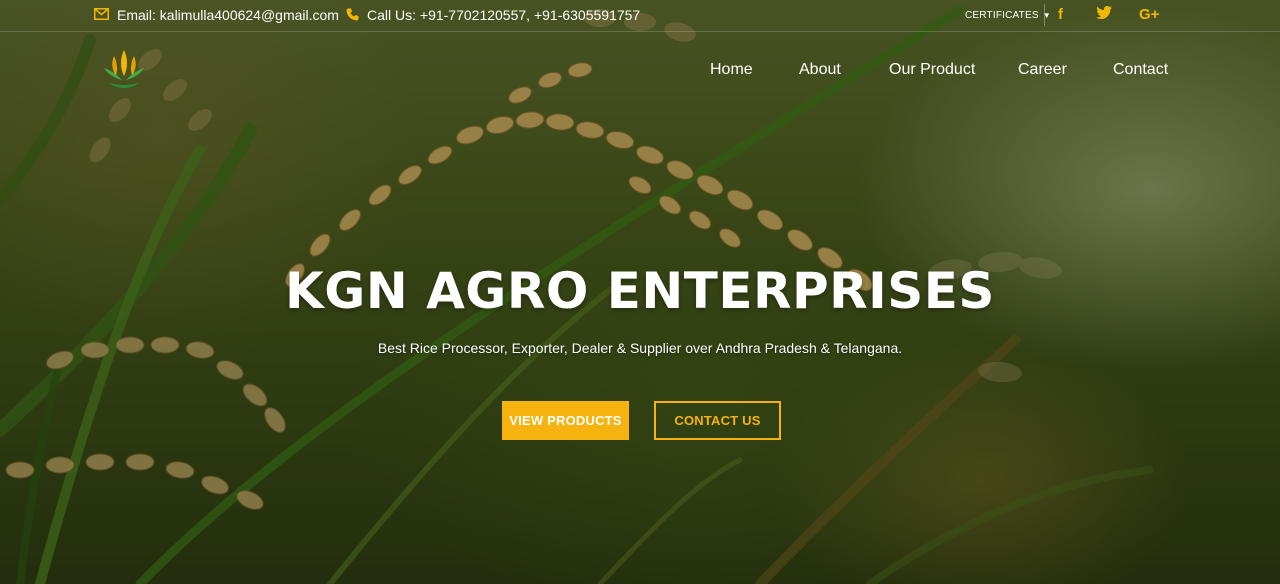  I want to click on phone-text: Call Us: +91-7702120557, +91-6305591757, so click(504, 15).